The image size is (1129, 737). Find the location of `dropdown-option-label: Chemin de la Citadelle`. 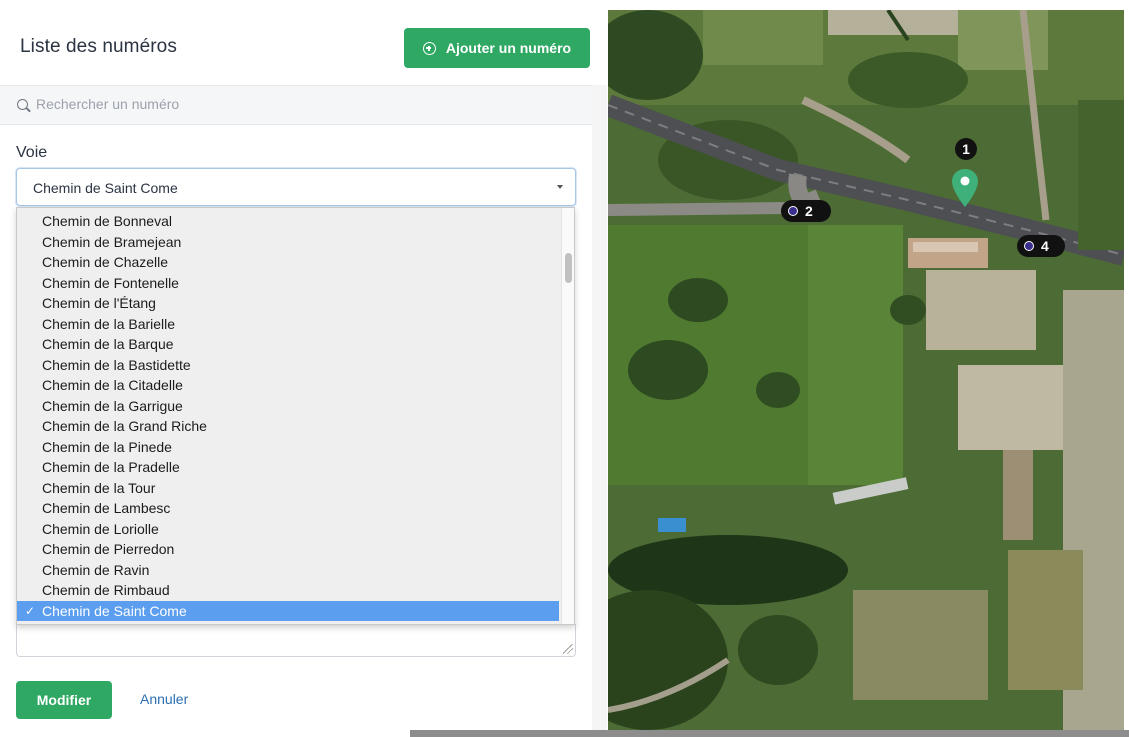

dropdown-option-label: Chemin de la Citadelle is located at coordinates (112, 385).